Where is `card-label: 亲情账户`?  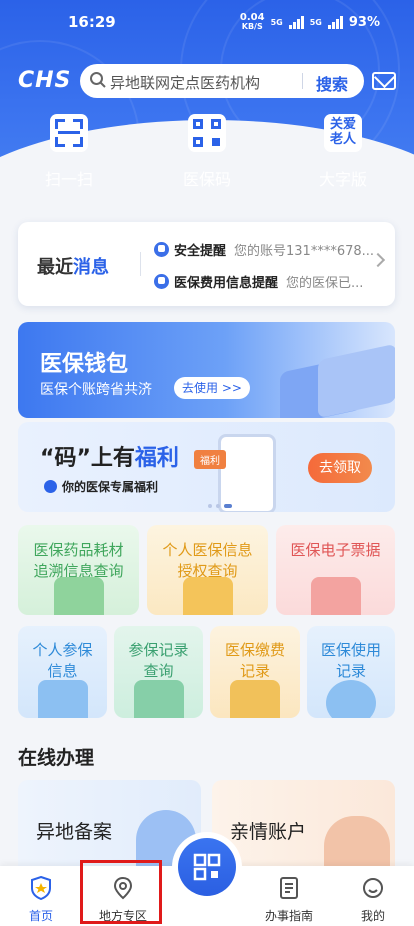 card-label: 亲情账户 is located at coordinates (268, 832).